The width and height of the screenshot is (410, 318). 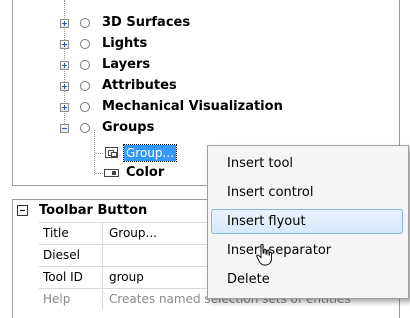 I want to click on properties-gutter, so click(x=26, y=270).